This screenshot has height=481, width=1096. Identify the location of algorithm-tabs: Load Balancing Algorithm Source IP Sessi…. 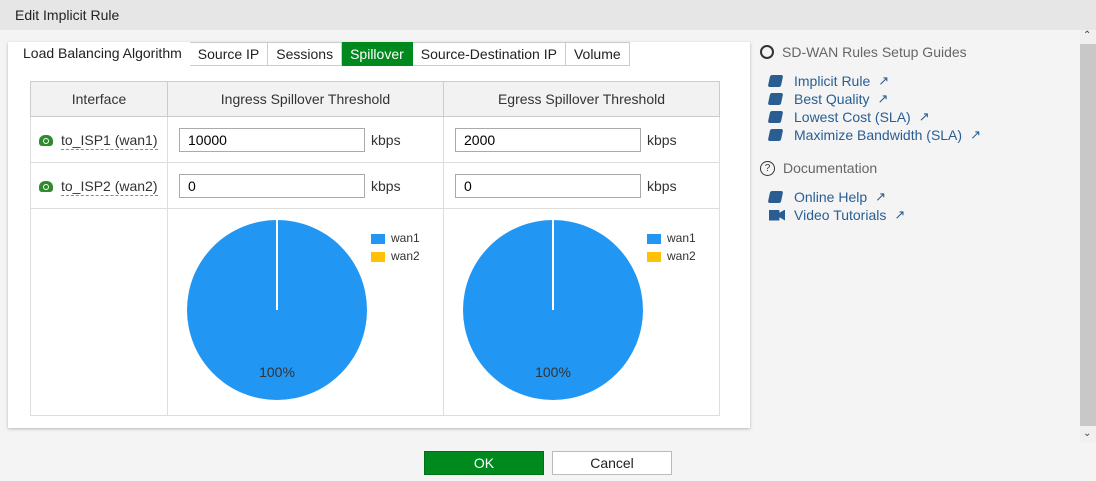
(326, 54).